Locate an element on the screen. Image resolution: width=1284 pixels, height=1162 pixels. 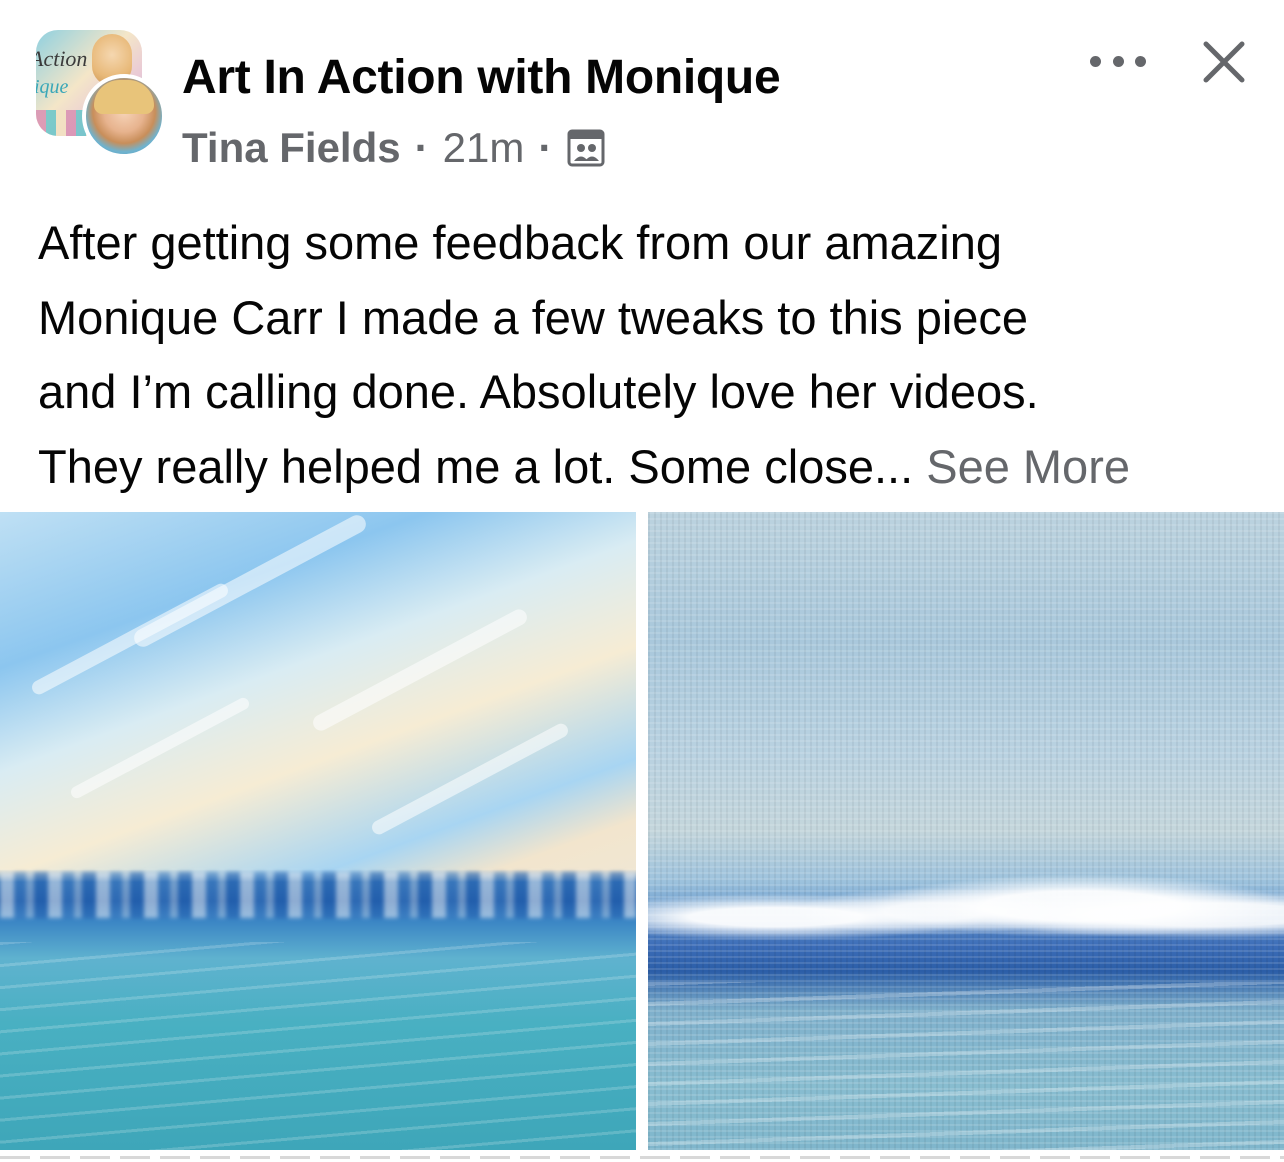
post-timestamp: 21m is located at coordinates (484, 148).